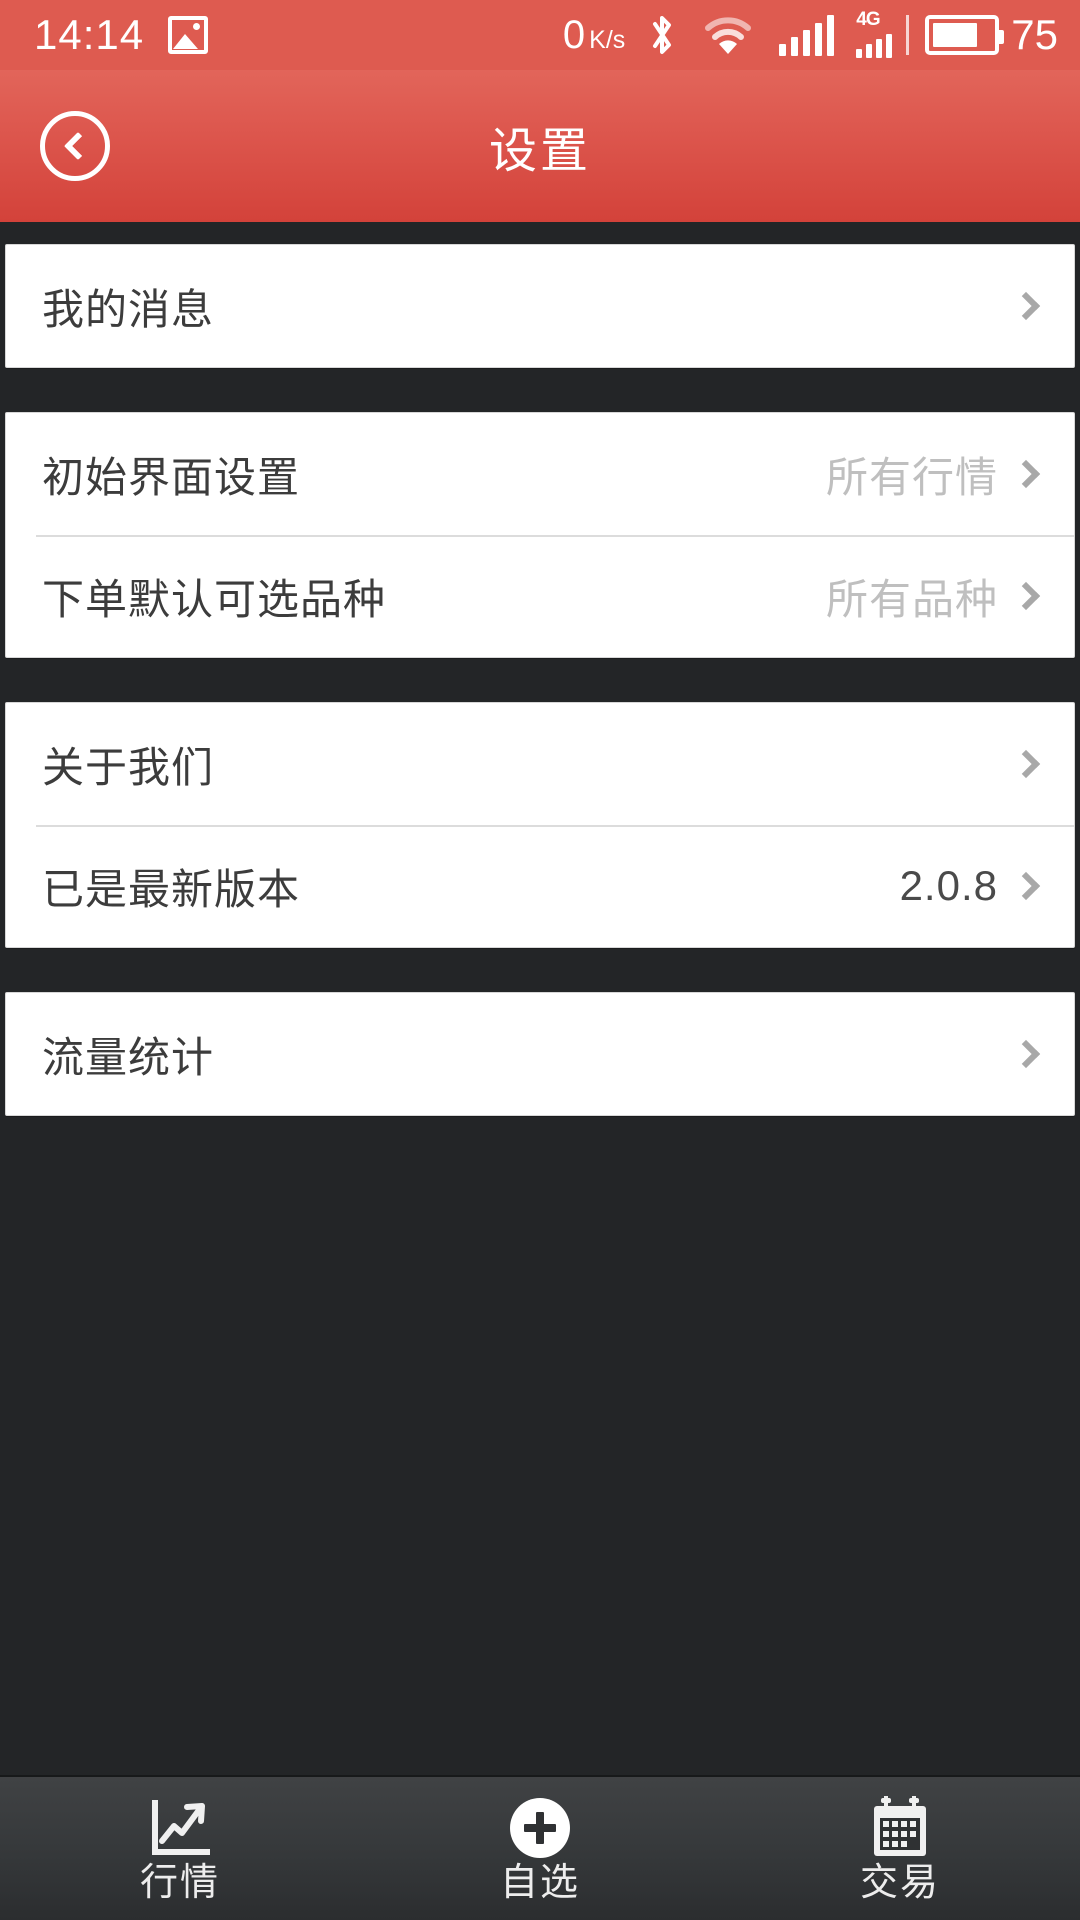 The height and width of the screenshot is (1920, 1080). What do you see at coordinates (540, 1827) in the screenshot?
I see `circle-plus-icon` at bounding box center [540, 1827].